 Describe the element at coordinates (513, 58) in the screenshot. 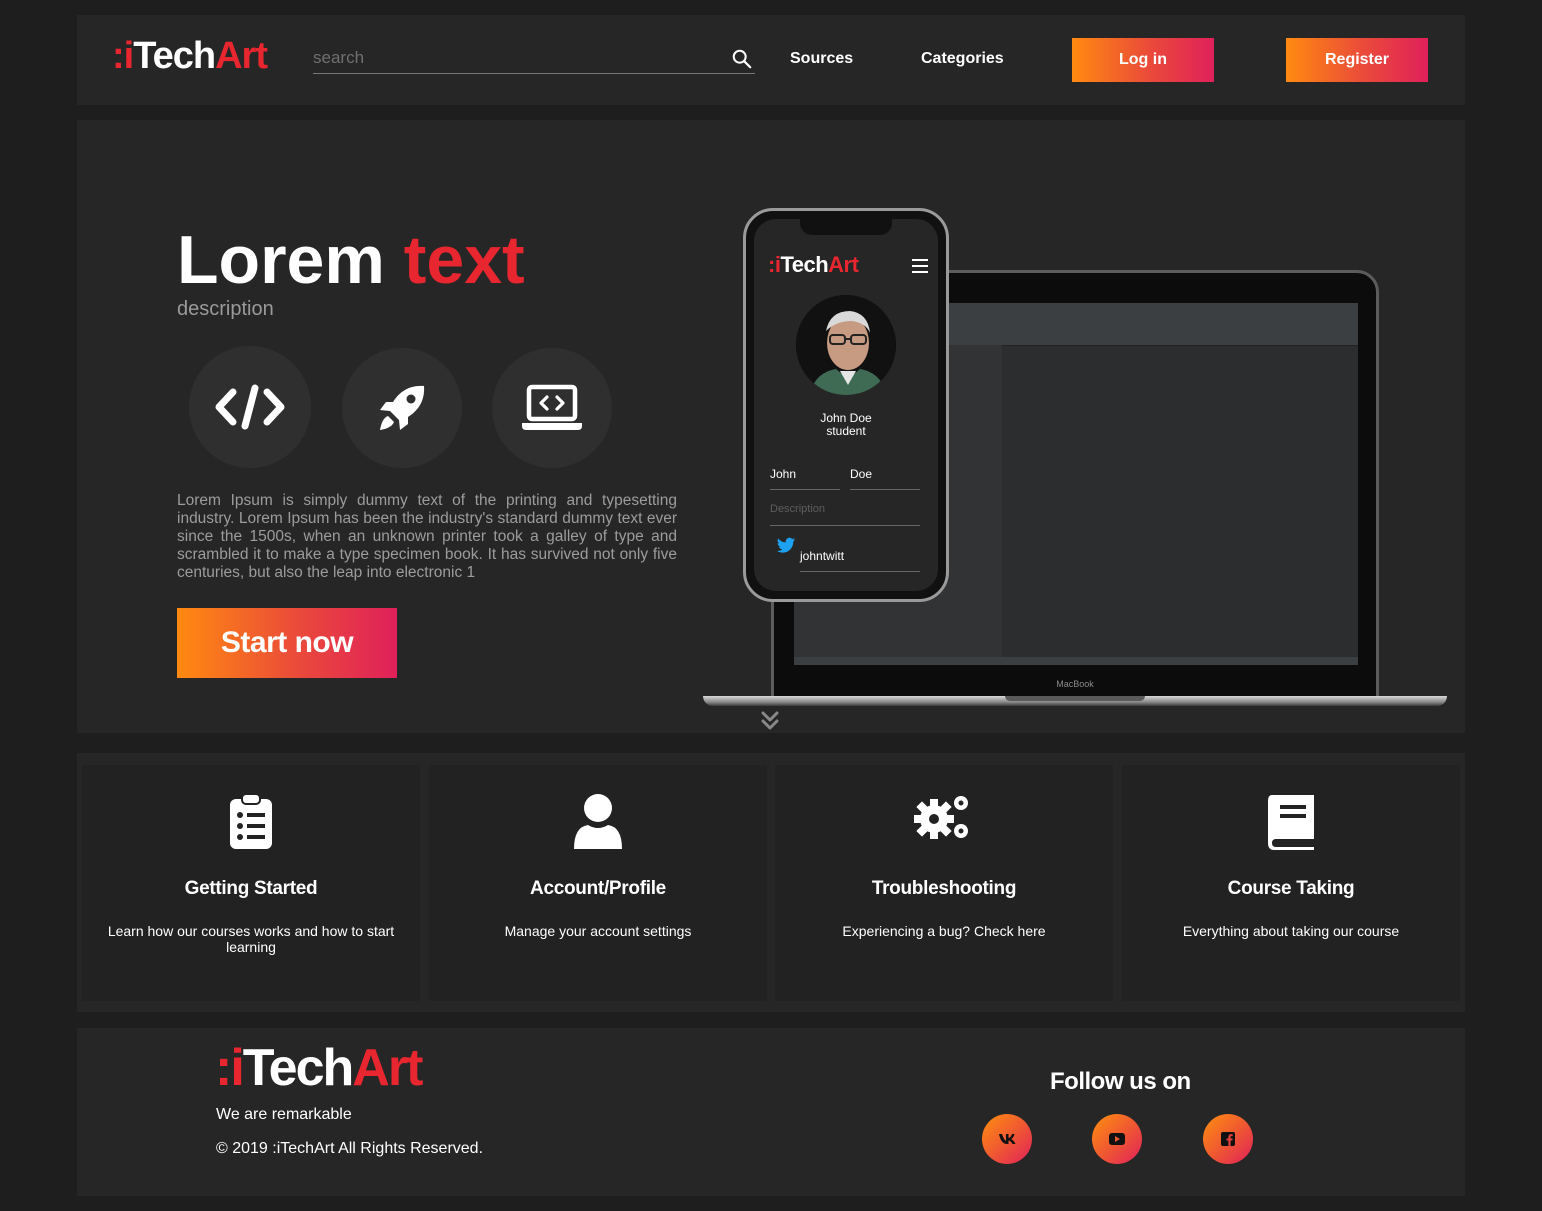

I see `search-input` at that location.